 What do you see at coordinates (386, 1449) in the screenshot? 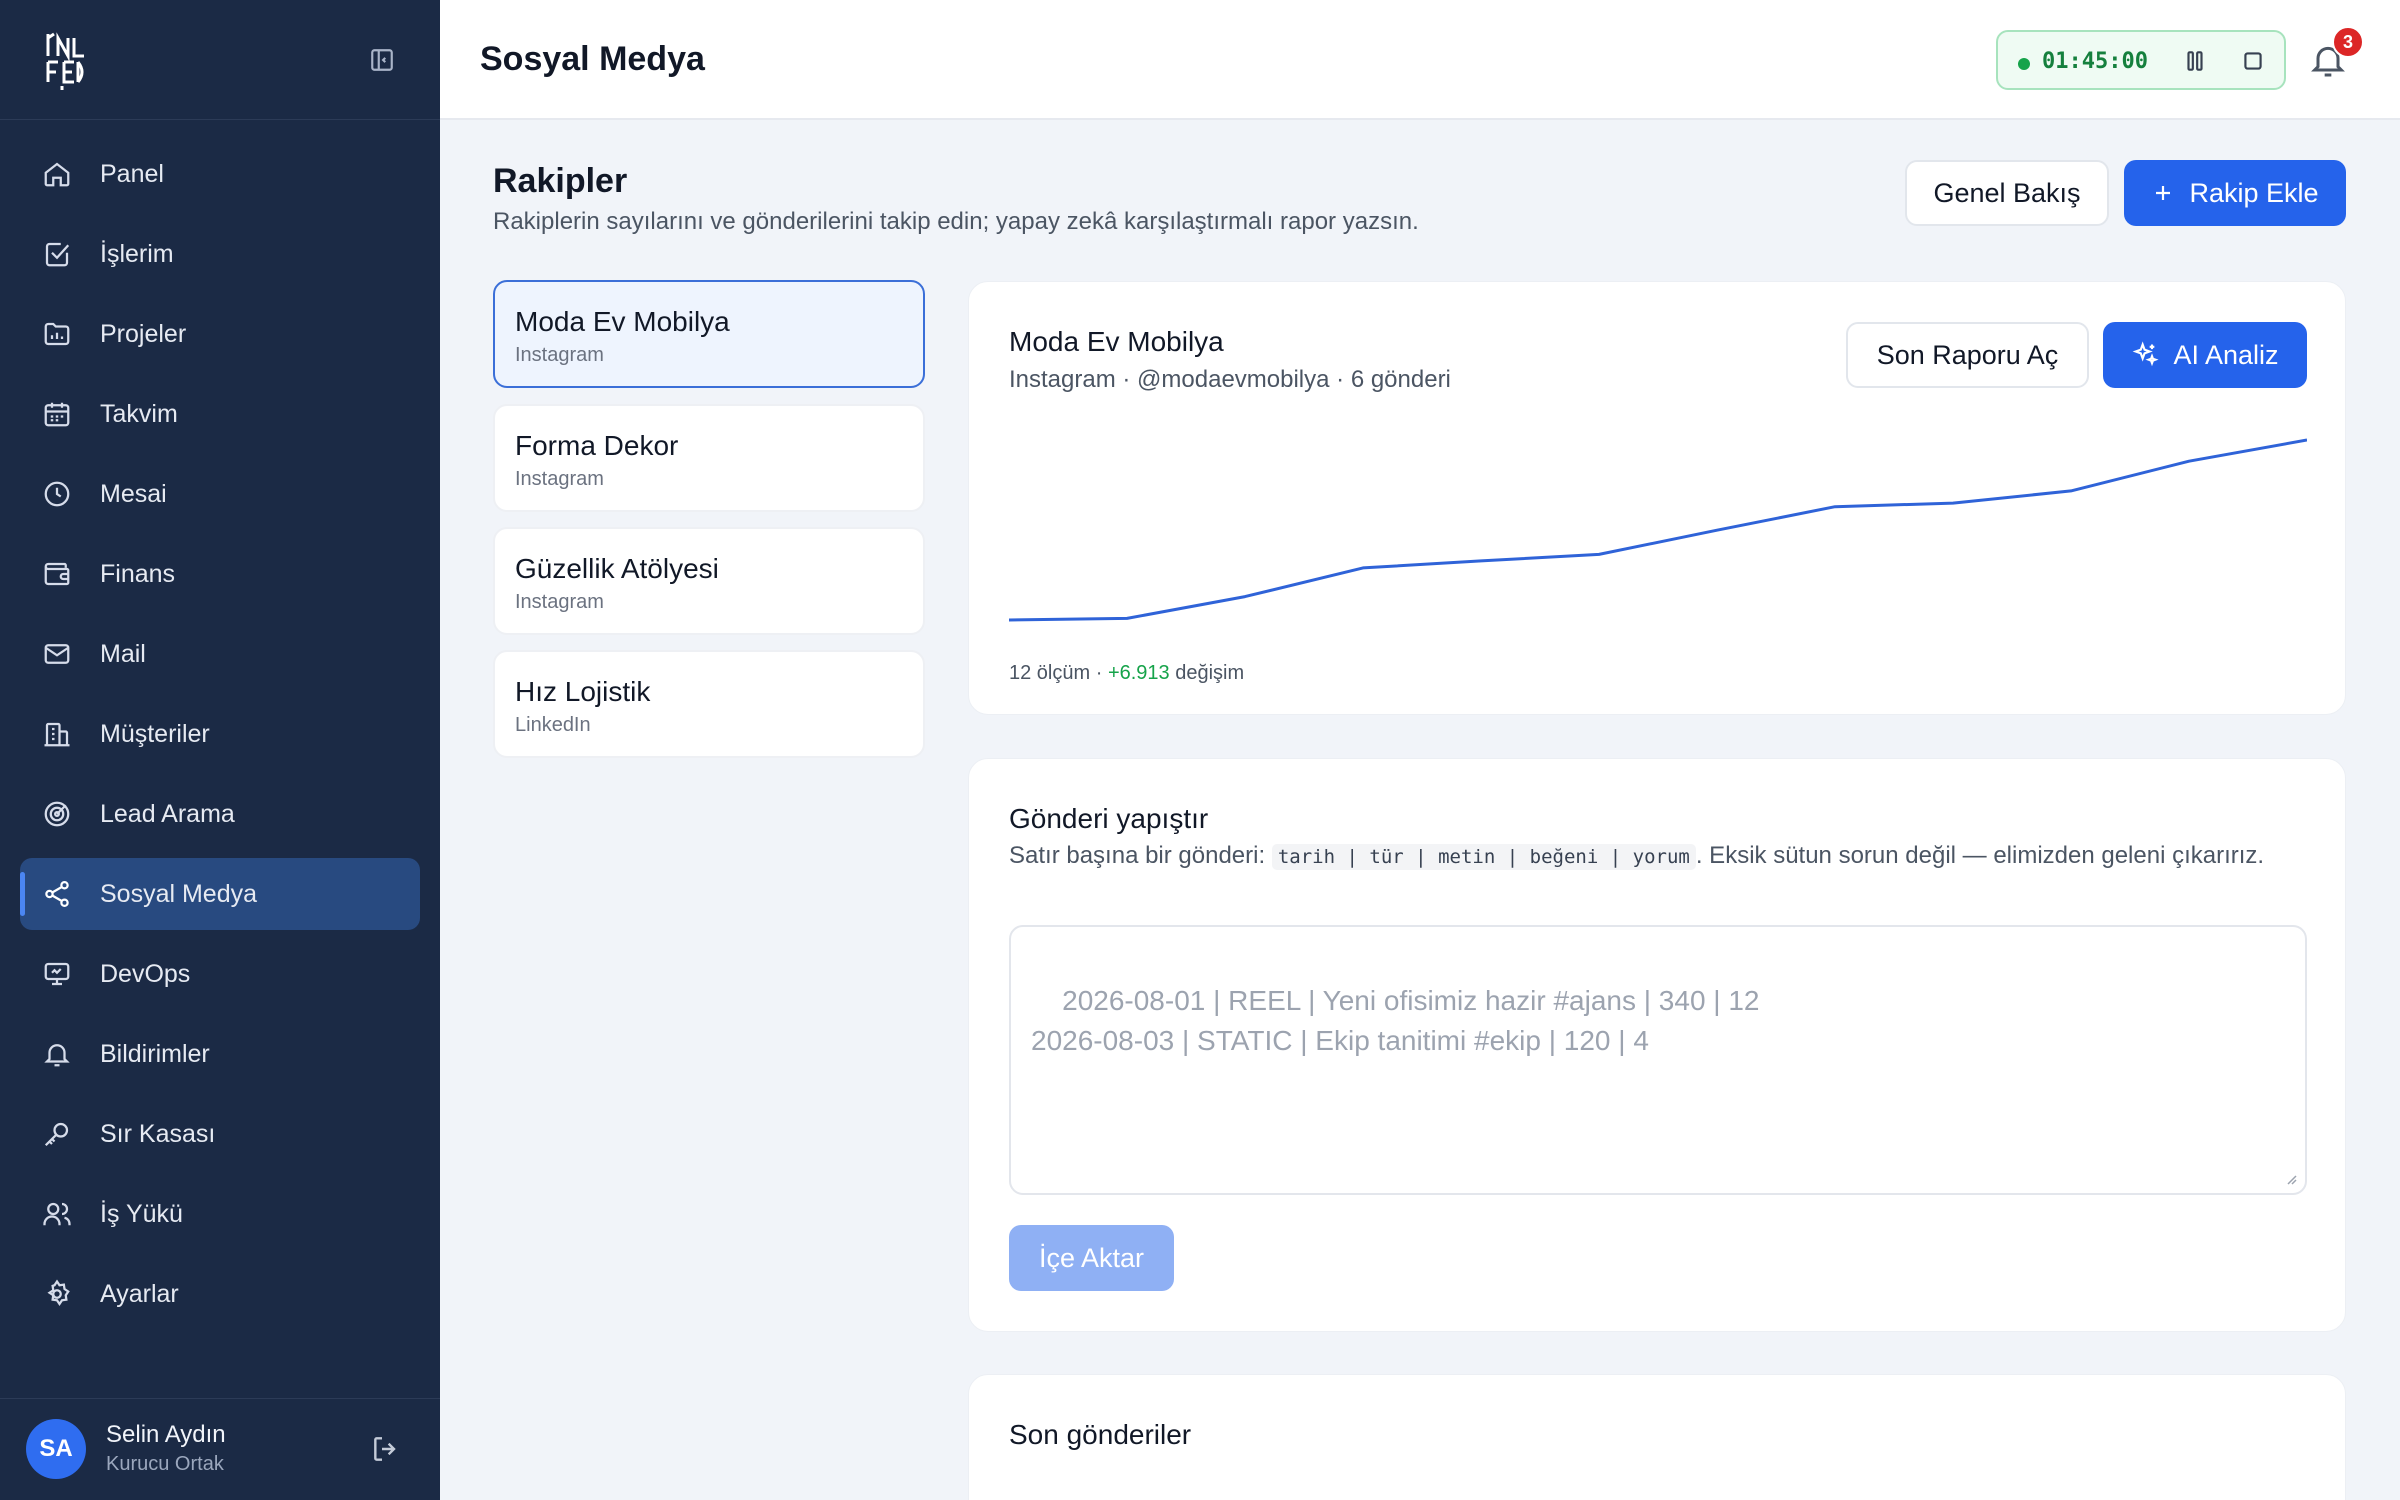
I see `logout-icon` at bounding box center [386, 1449].